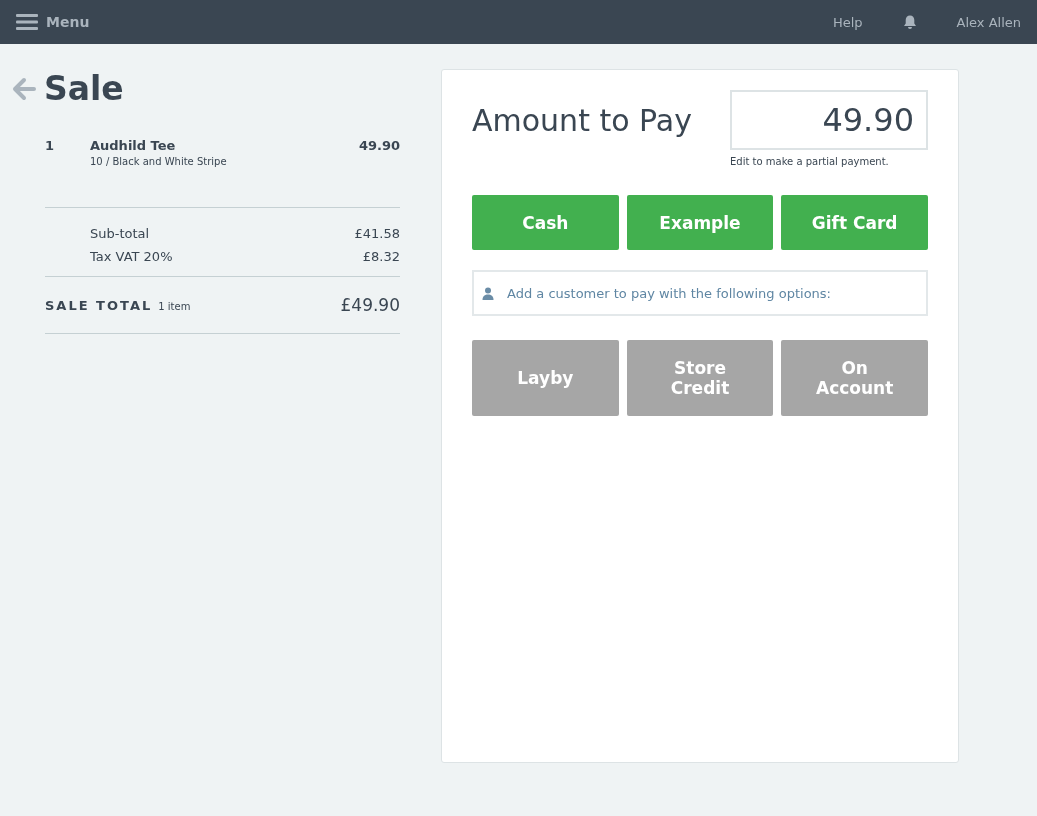 This screenshot has width=1037, height=816. What do you see at coordinates (582, 120) in the screenshot?
I see `amount-title: Amount to Pay` at bounding box center [582, 120].